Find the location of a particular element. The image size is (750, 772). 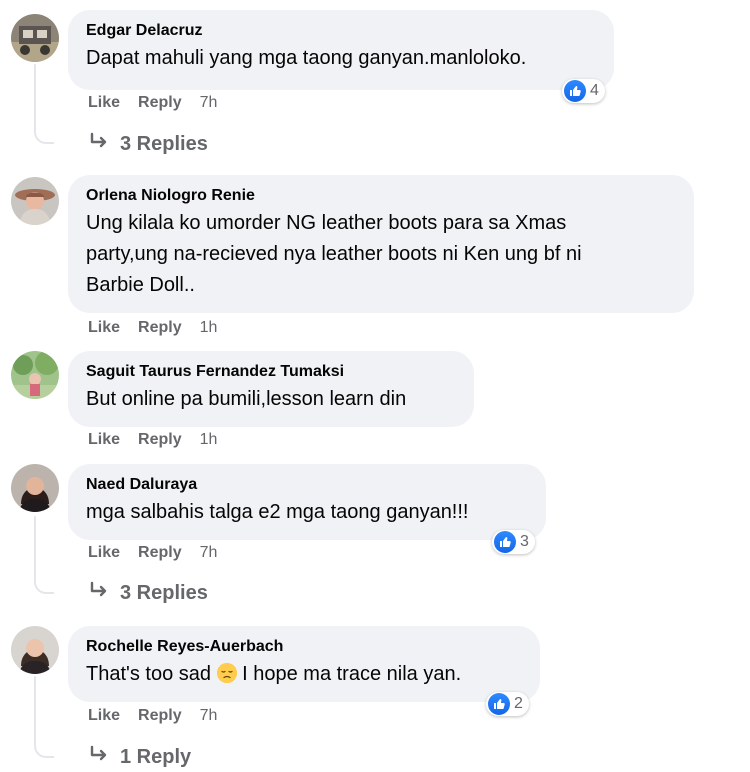

comment-author: Orlena Niologro Renie is located at coordinates (382, 196).